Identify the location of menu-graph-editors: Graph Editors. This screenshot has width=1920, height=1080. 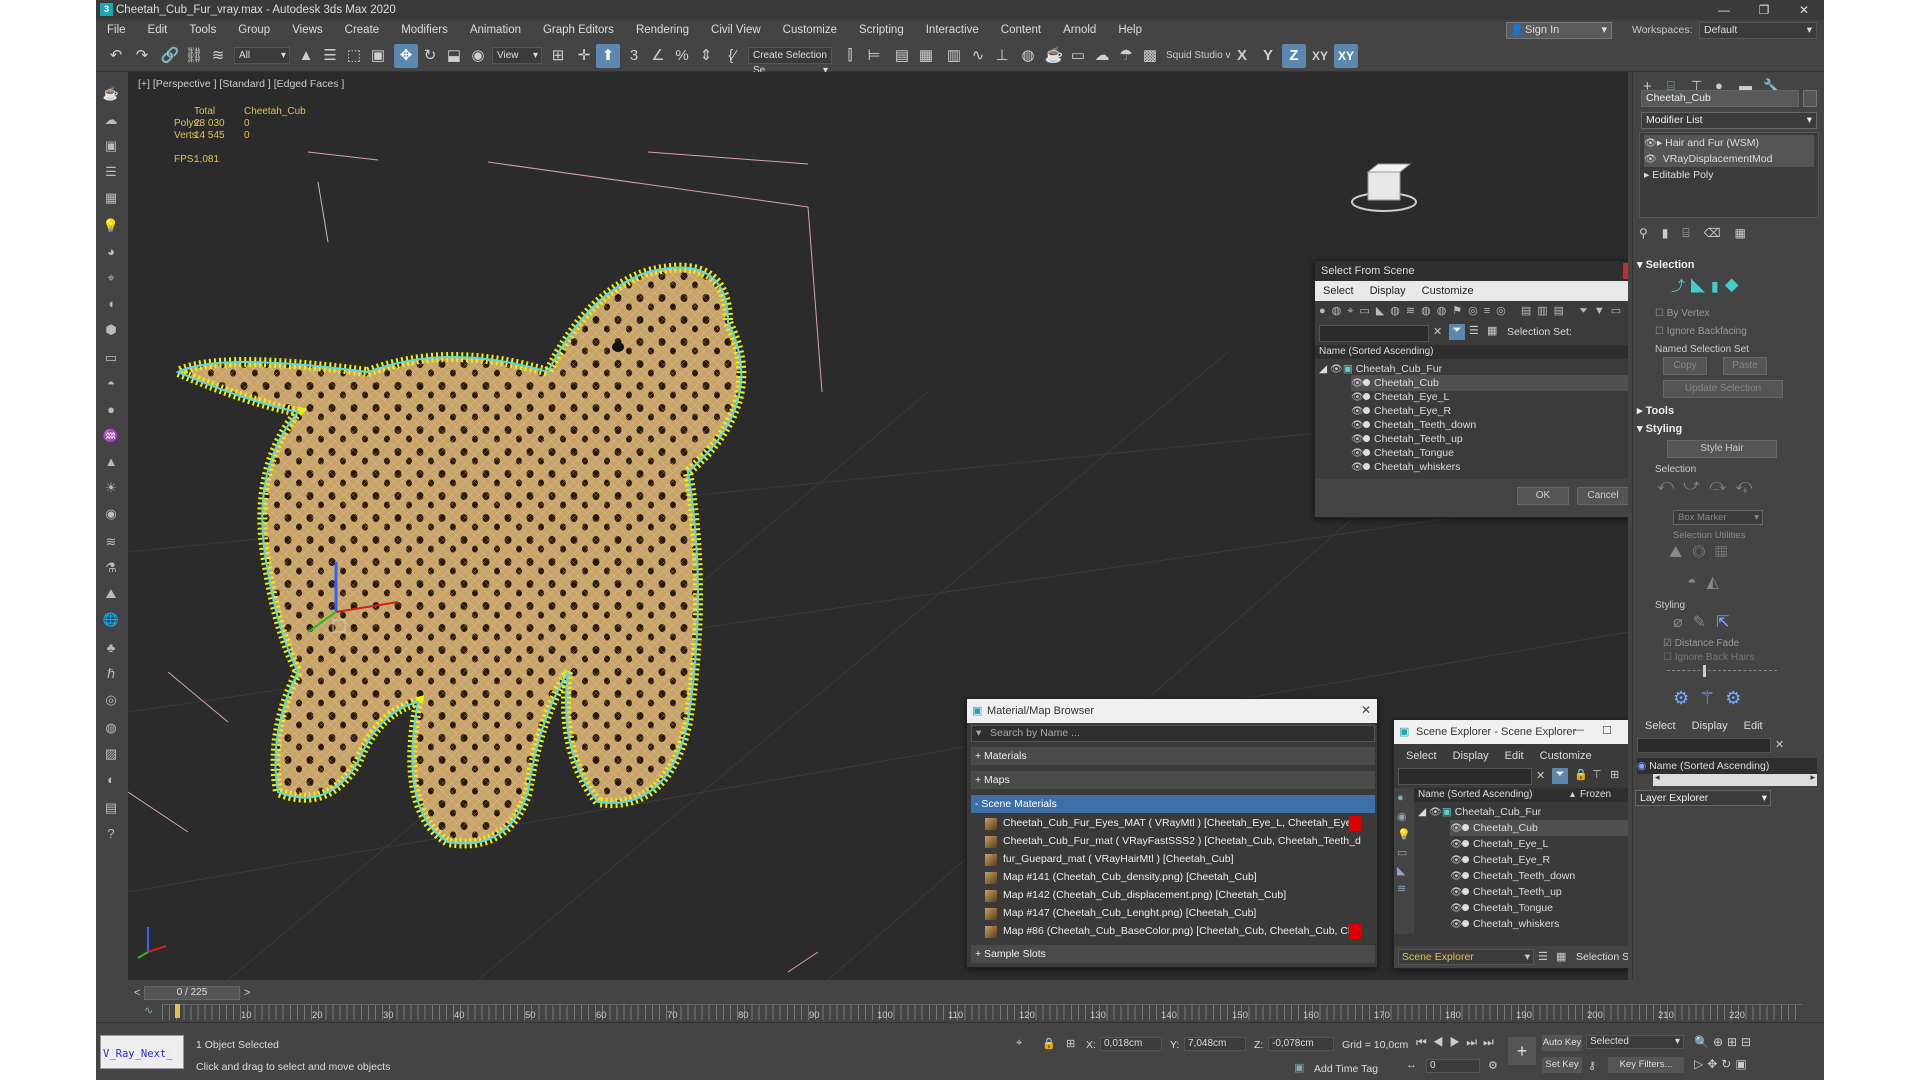
(578, 30).